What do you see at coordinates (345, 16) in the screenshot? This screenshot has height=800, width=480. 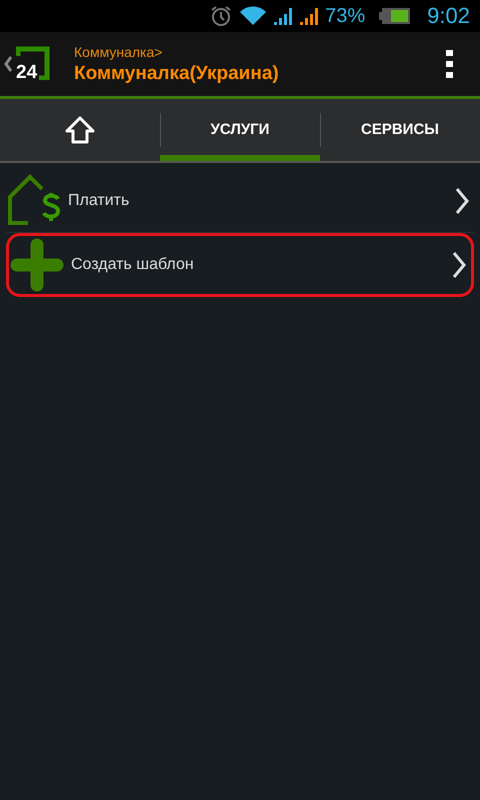 I see `battery-percent: 73%` at bounding box center [345, 16].